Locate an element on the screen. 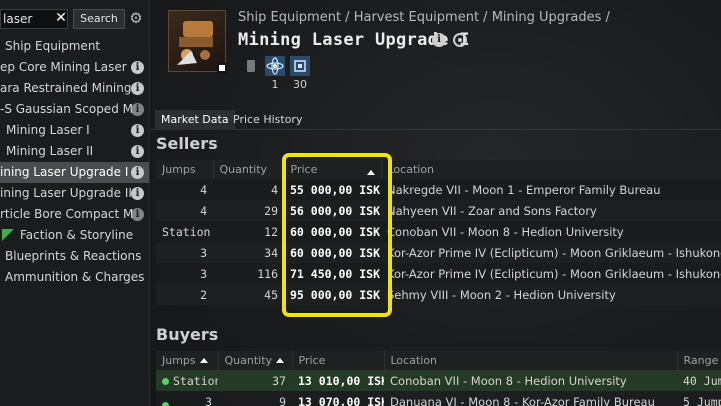 The height and width of the screenshot is (406, 721). tree-item-label: ining Laser Upgrade I is located at coordinates (64, 172).